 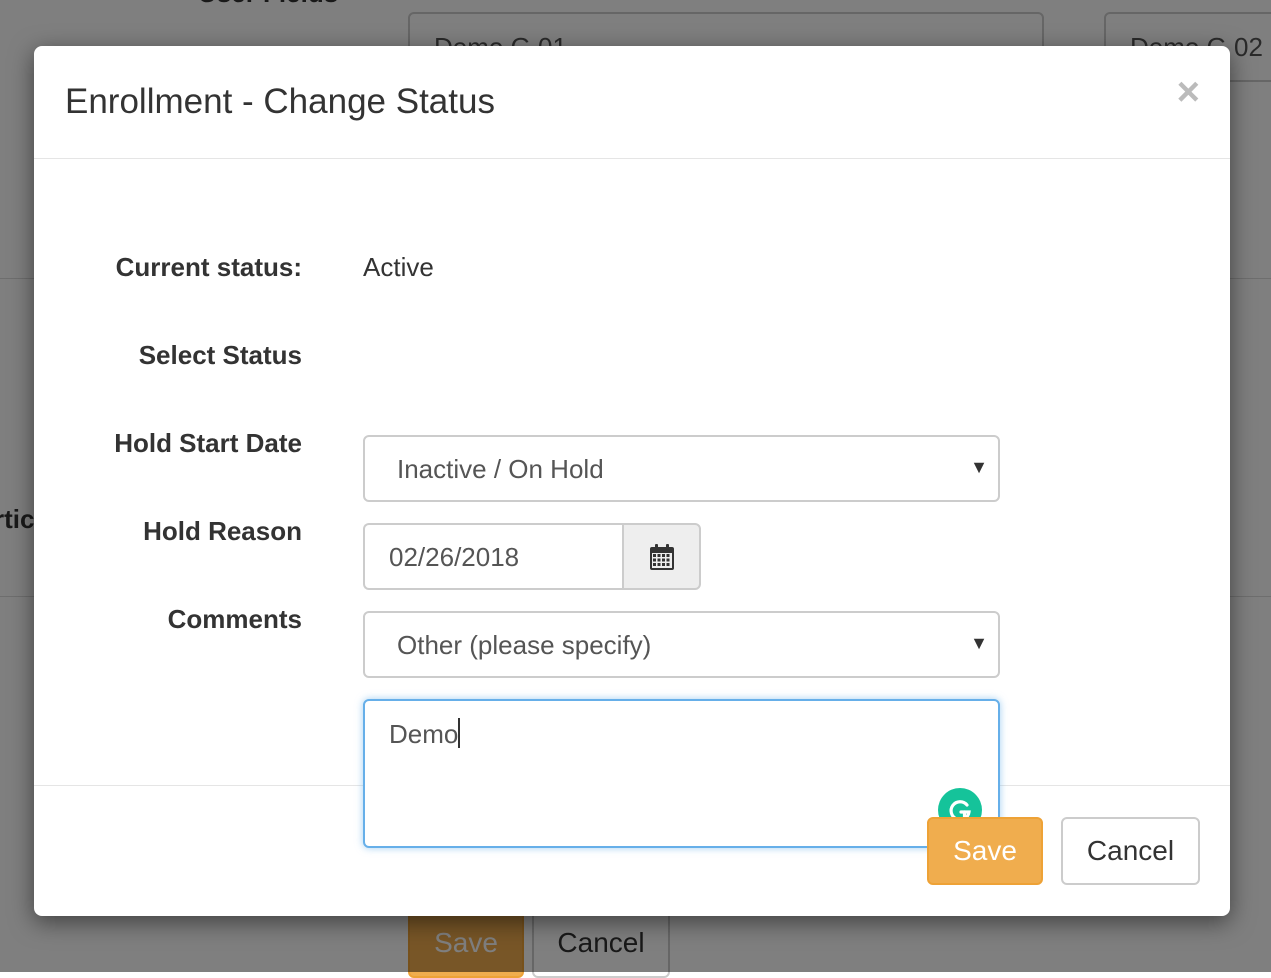 What do you see at coordinates (985, 851) in the screenshot?
I see `save-button: Save` at bounding box center [985, 851].